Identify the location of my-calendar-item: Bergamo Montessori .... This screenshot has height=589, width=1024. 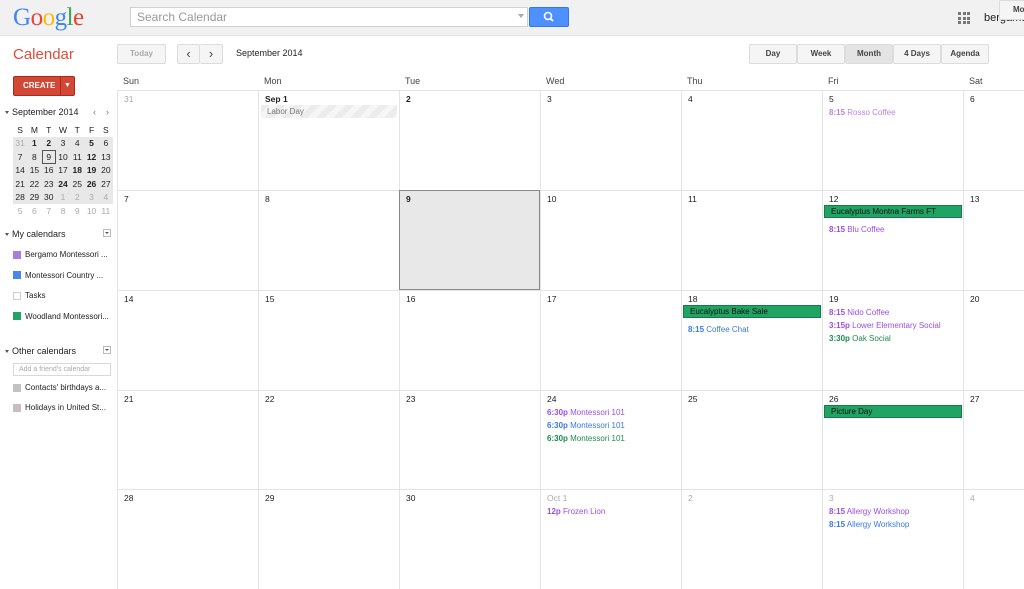
(62, 254).